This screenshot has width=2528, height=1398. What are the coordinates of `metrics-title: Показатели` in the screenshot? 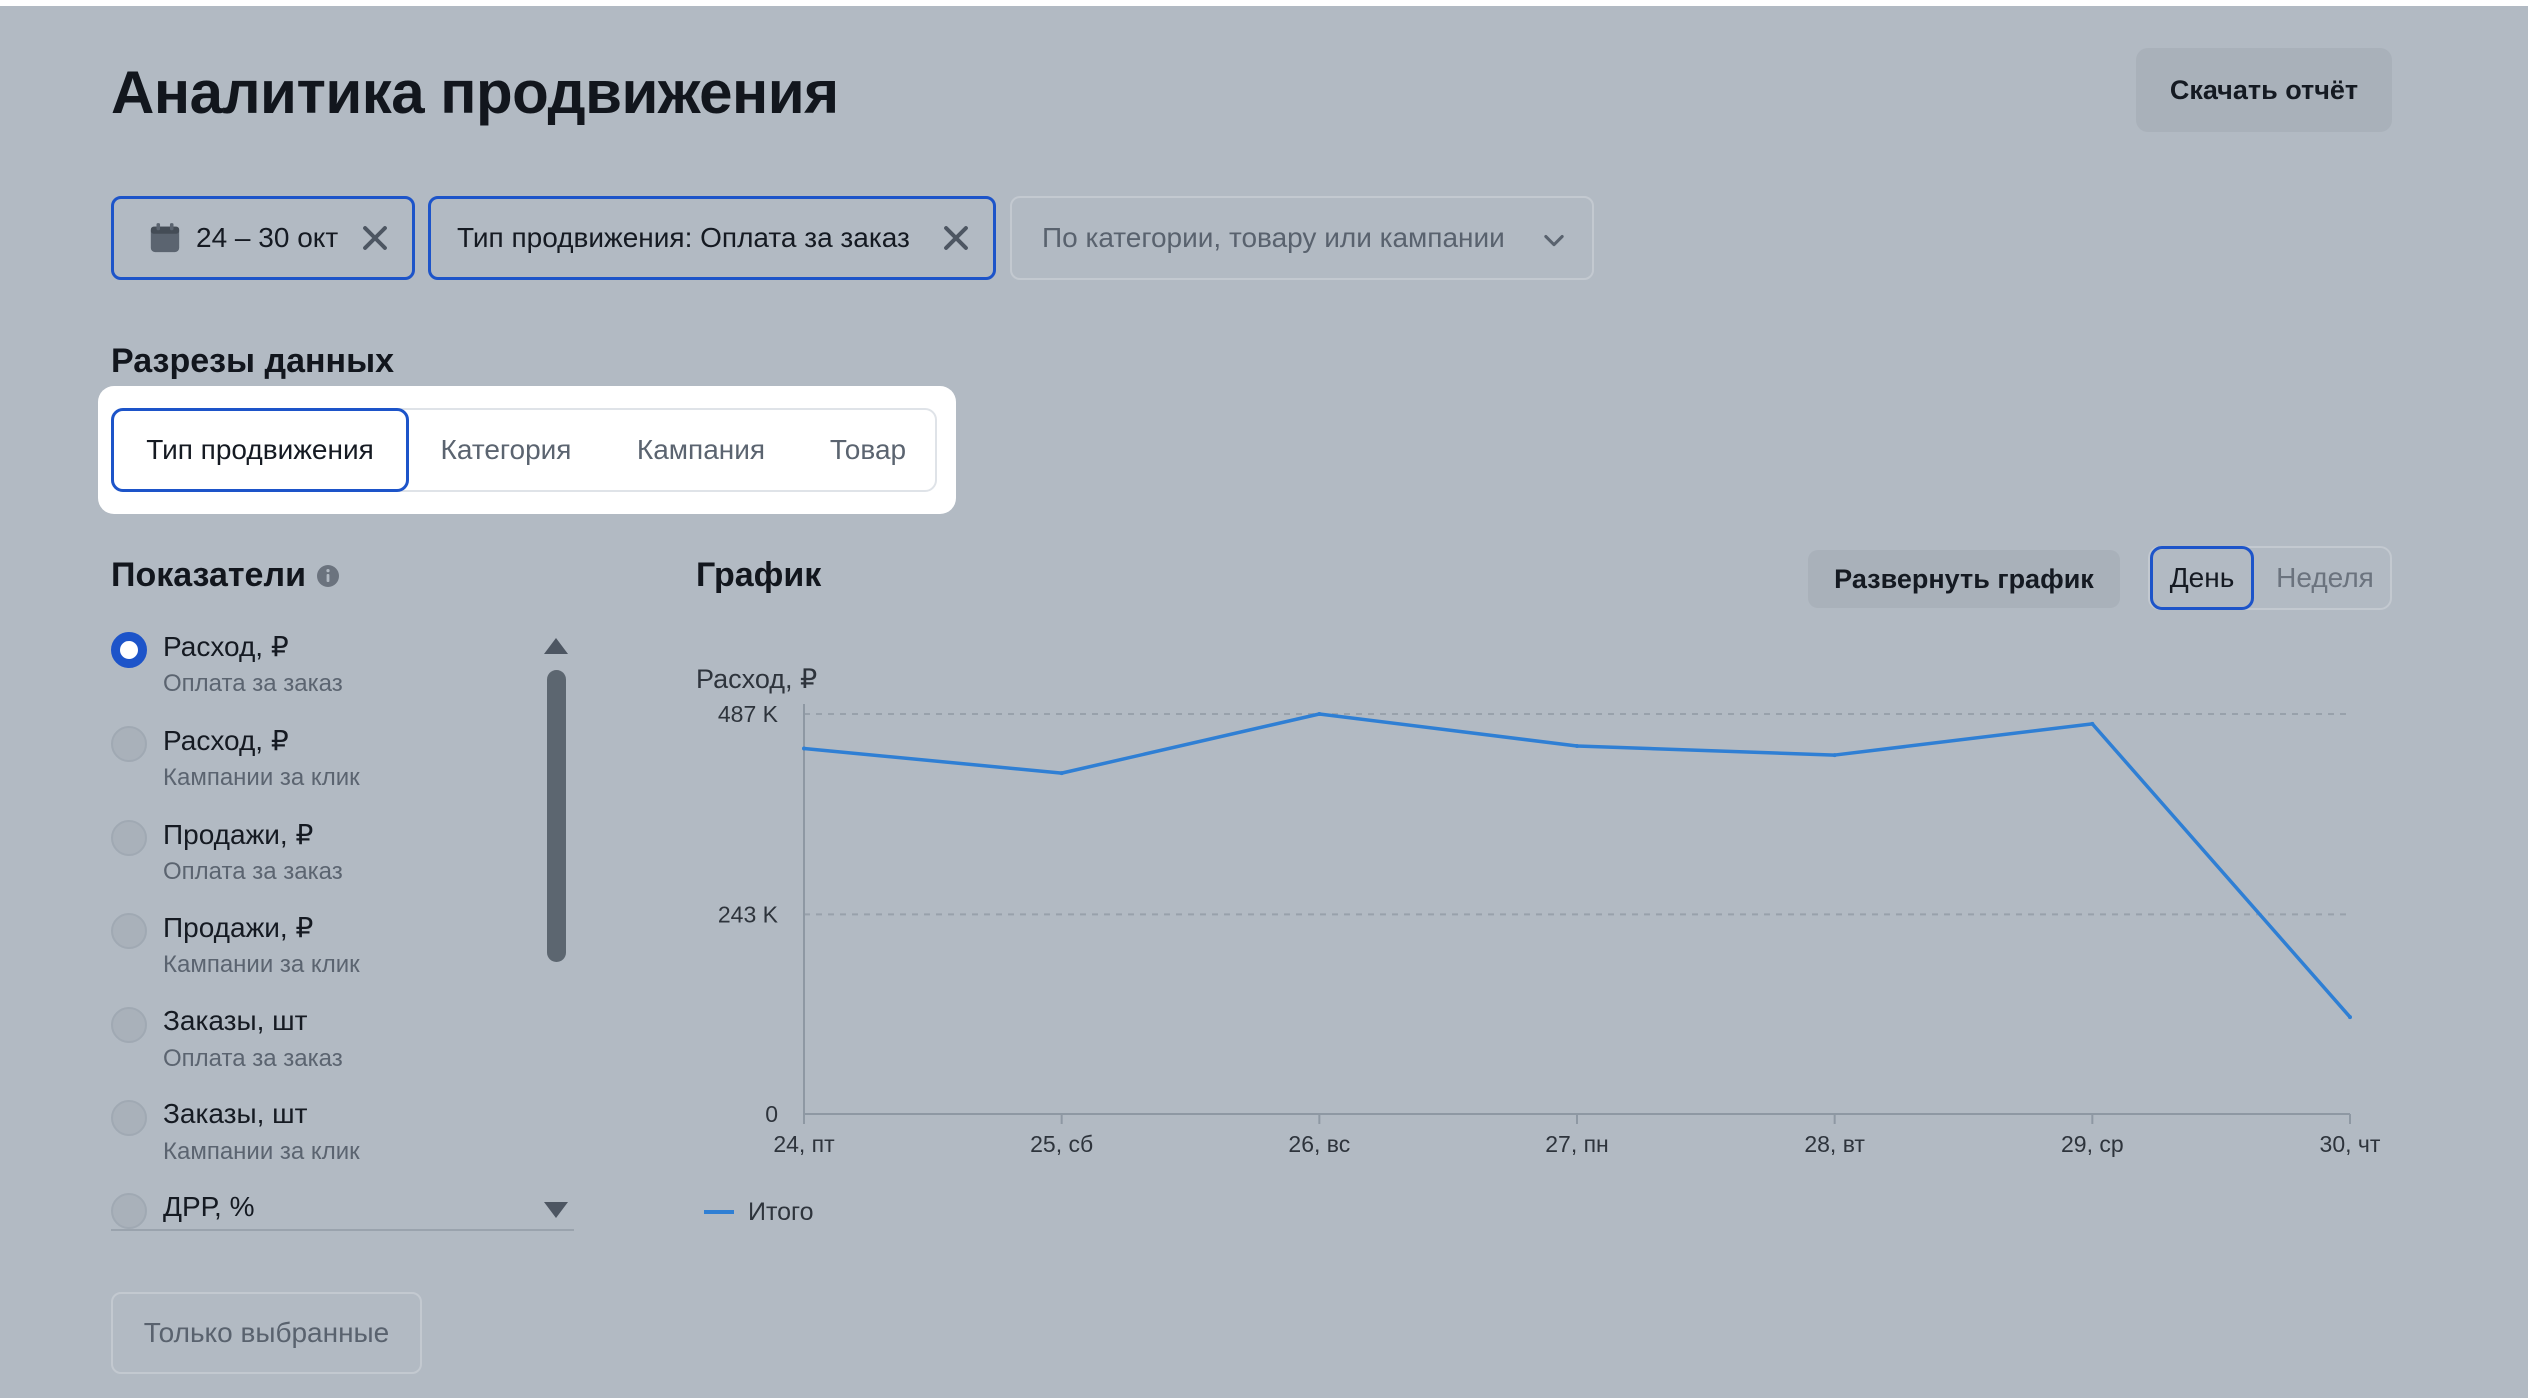 It's located at (225, 575).